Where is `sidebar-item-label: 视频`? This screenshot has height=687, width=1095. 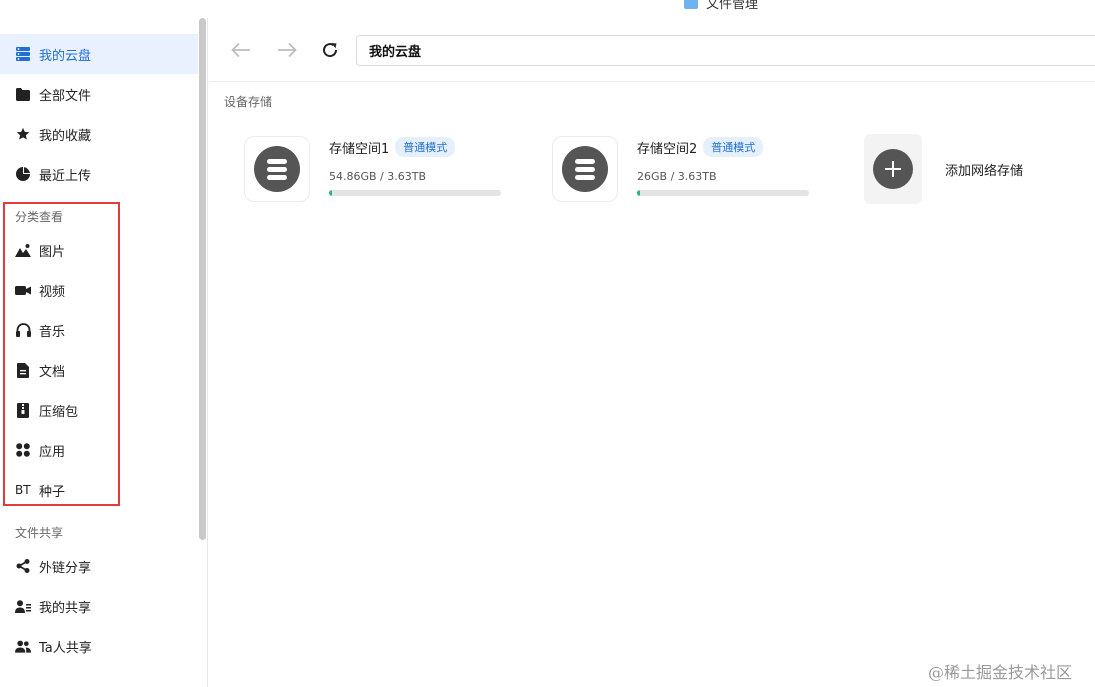 sidebar-item-label: 视频 is located at coordinates (52, 292).